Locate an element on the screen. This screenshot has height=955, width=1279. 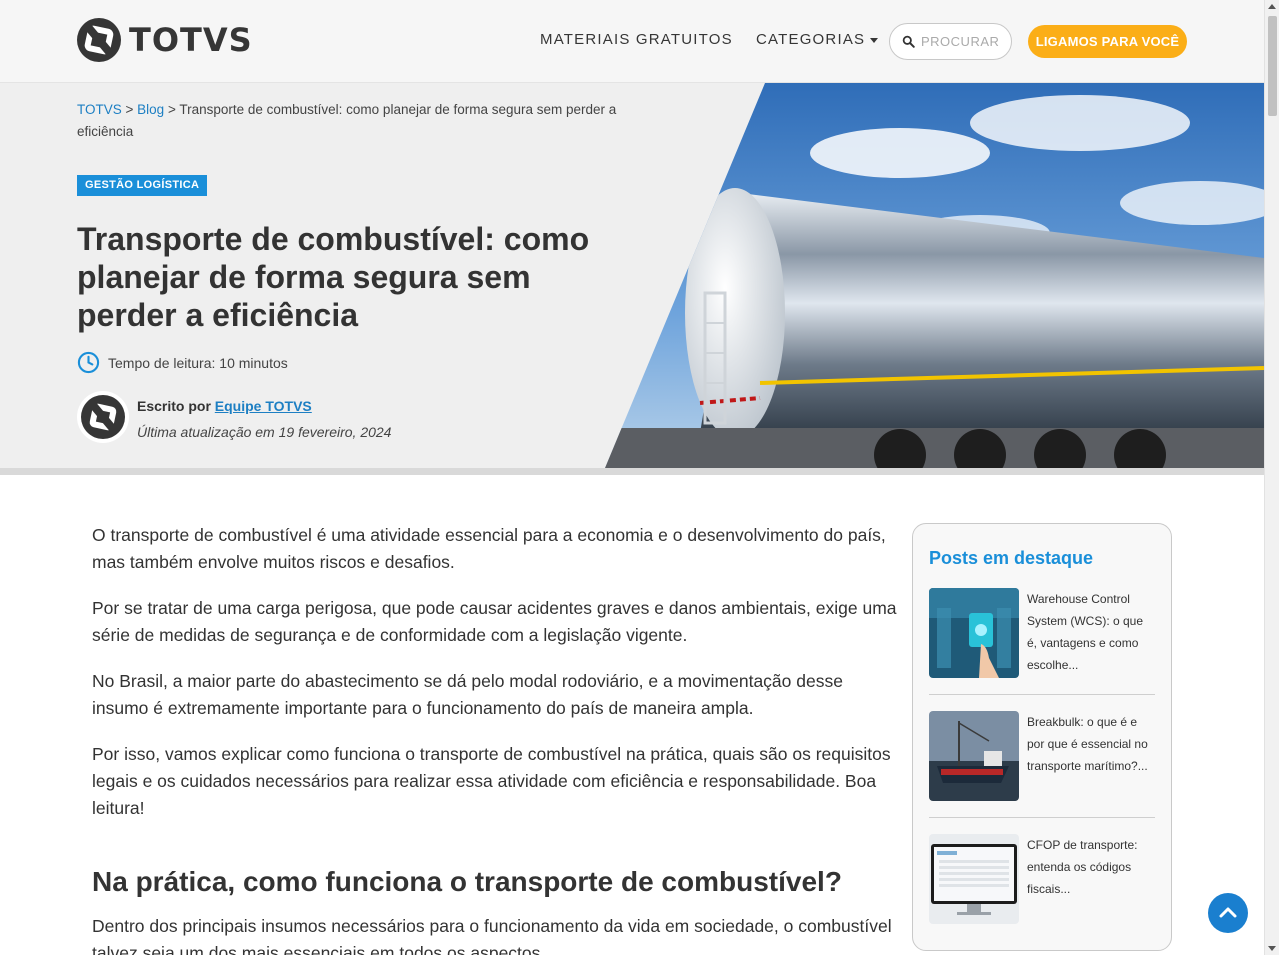
search-icon is located at coordinates (908, 41).